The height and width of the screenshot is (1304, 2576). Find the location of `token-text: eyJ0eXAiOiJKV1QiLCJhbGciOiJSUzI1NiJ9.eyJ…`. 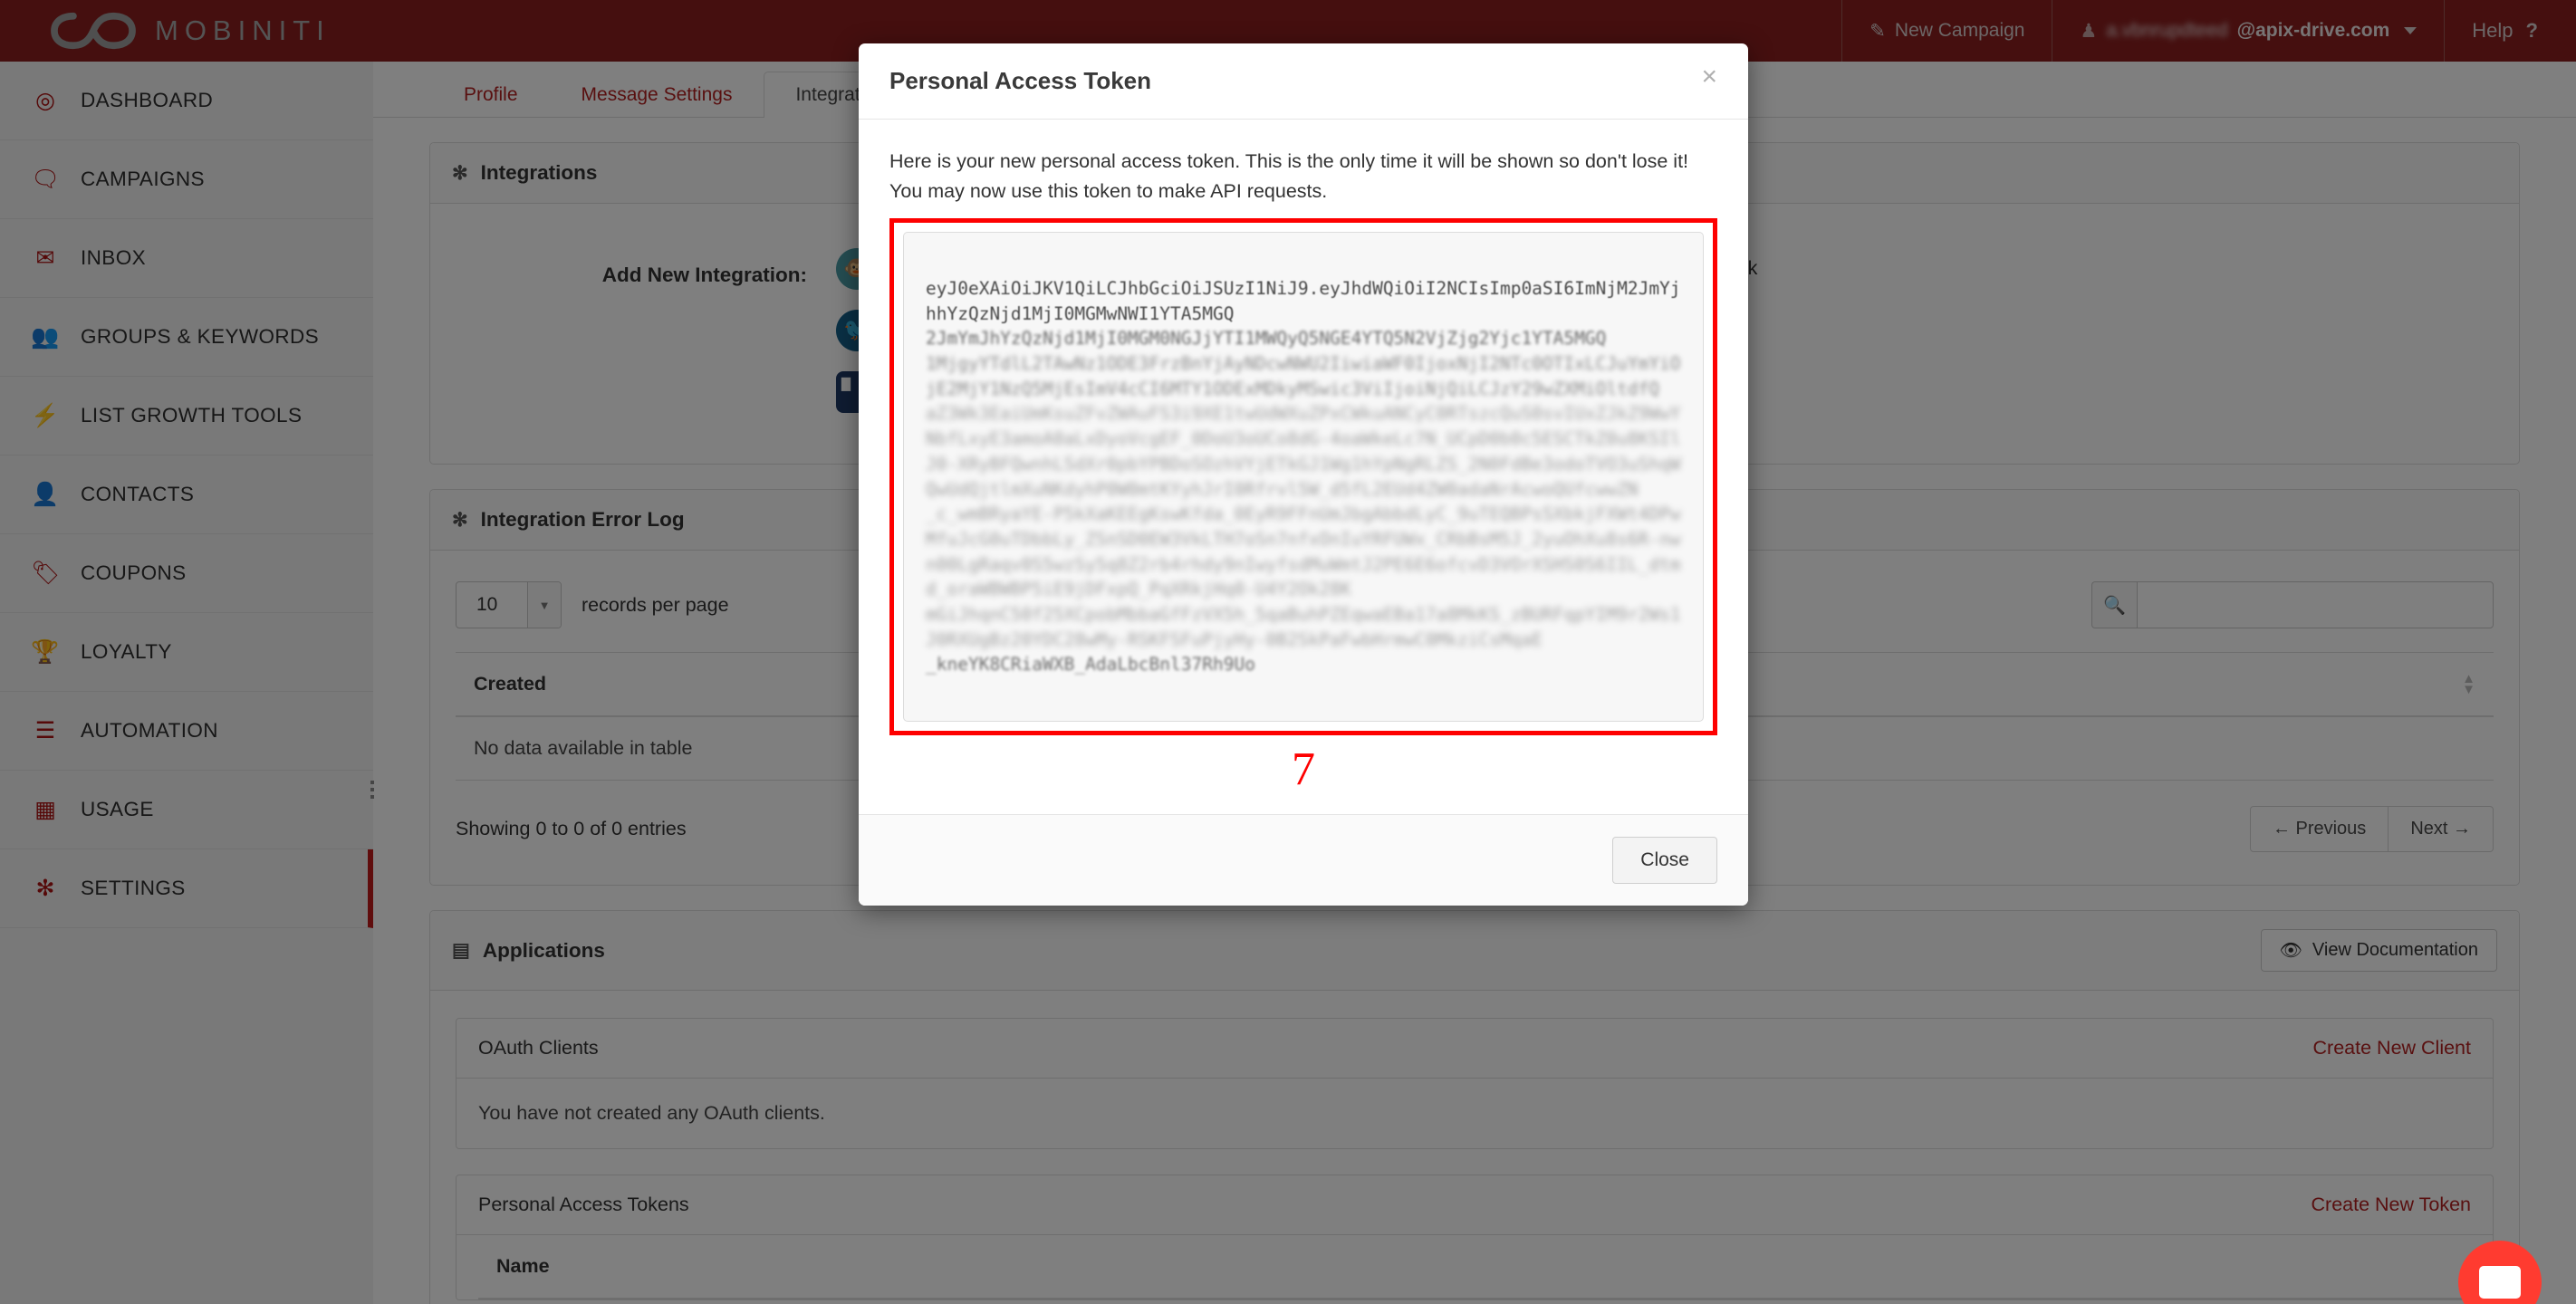

token-text: eyJ0eXAiOiJKV1QiLCJhbGciOiJSUzI1NiJ9.eyJ… is located at coordinates (1303, 476).